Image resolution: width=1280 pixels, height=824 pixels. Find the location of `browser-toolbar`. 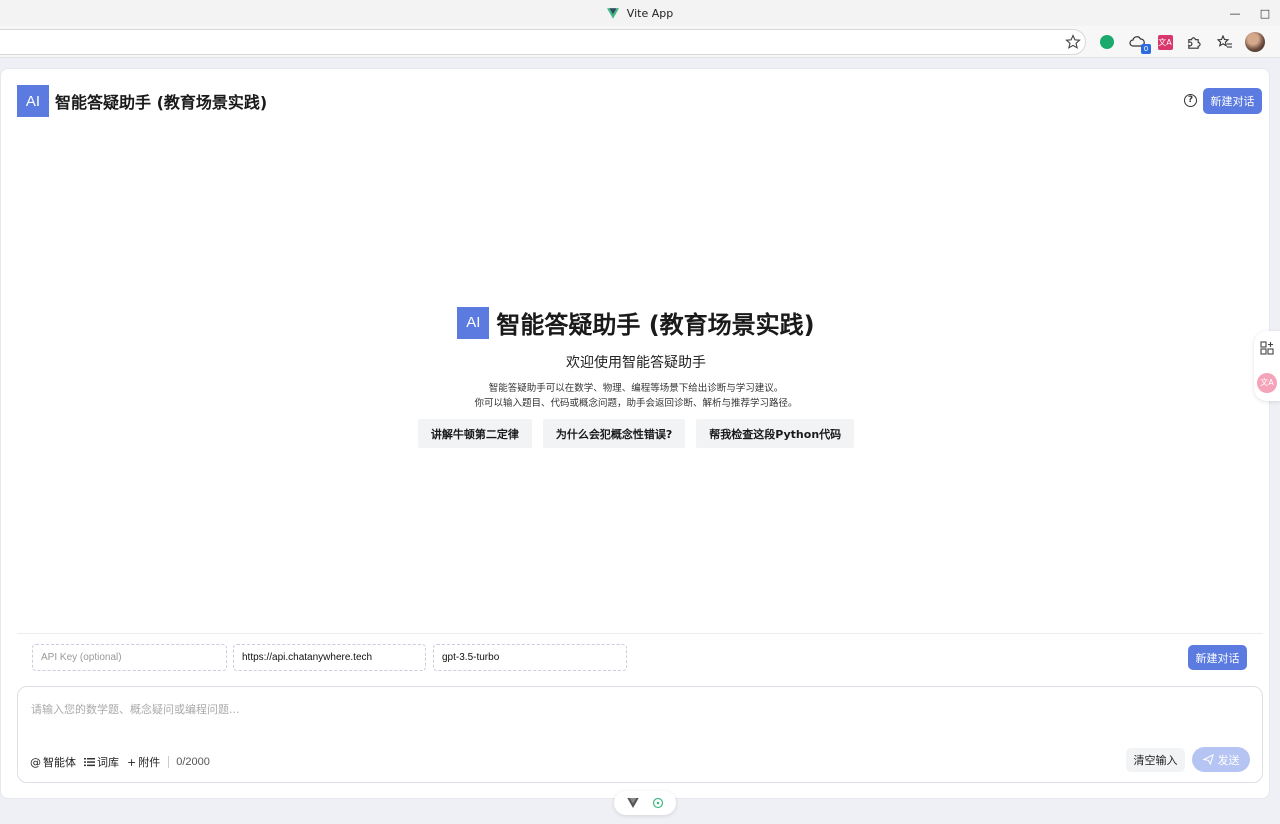

browser-toolbar is located at coordinates (640, 42).